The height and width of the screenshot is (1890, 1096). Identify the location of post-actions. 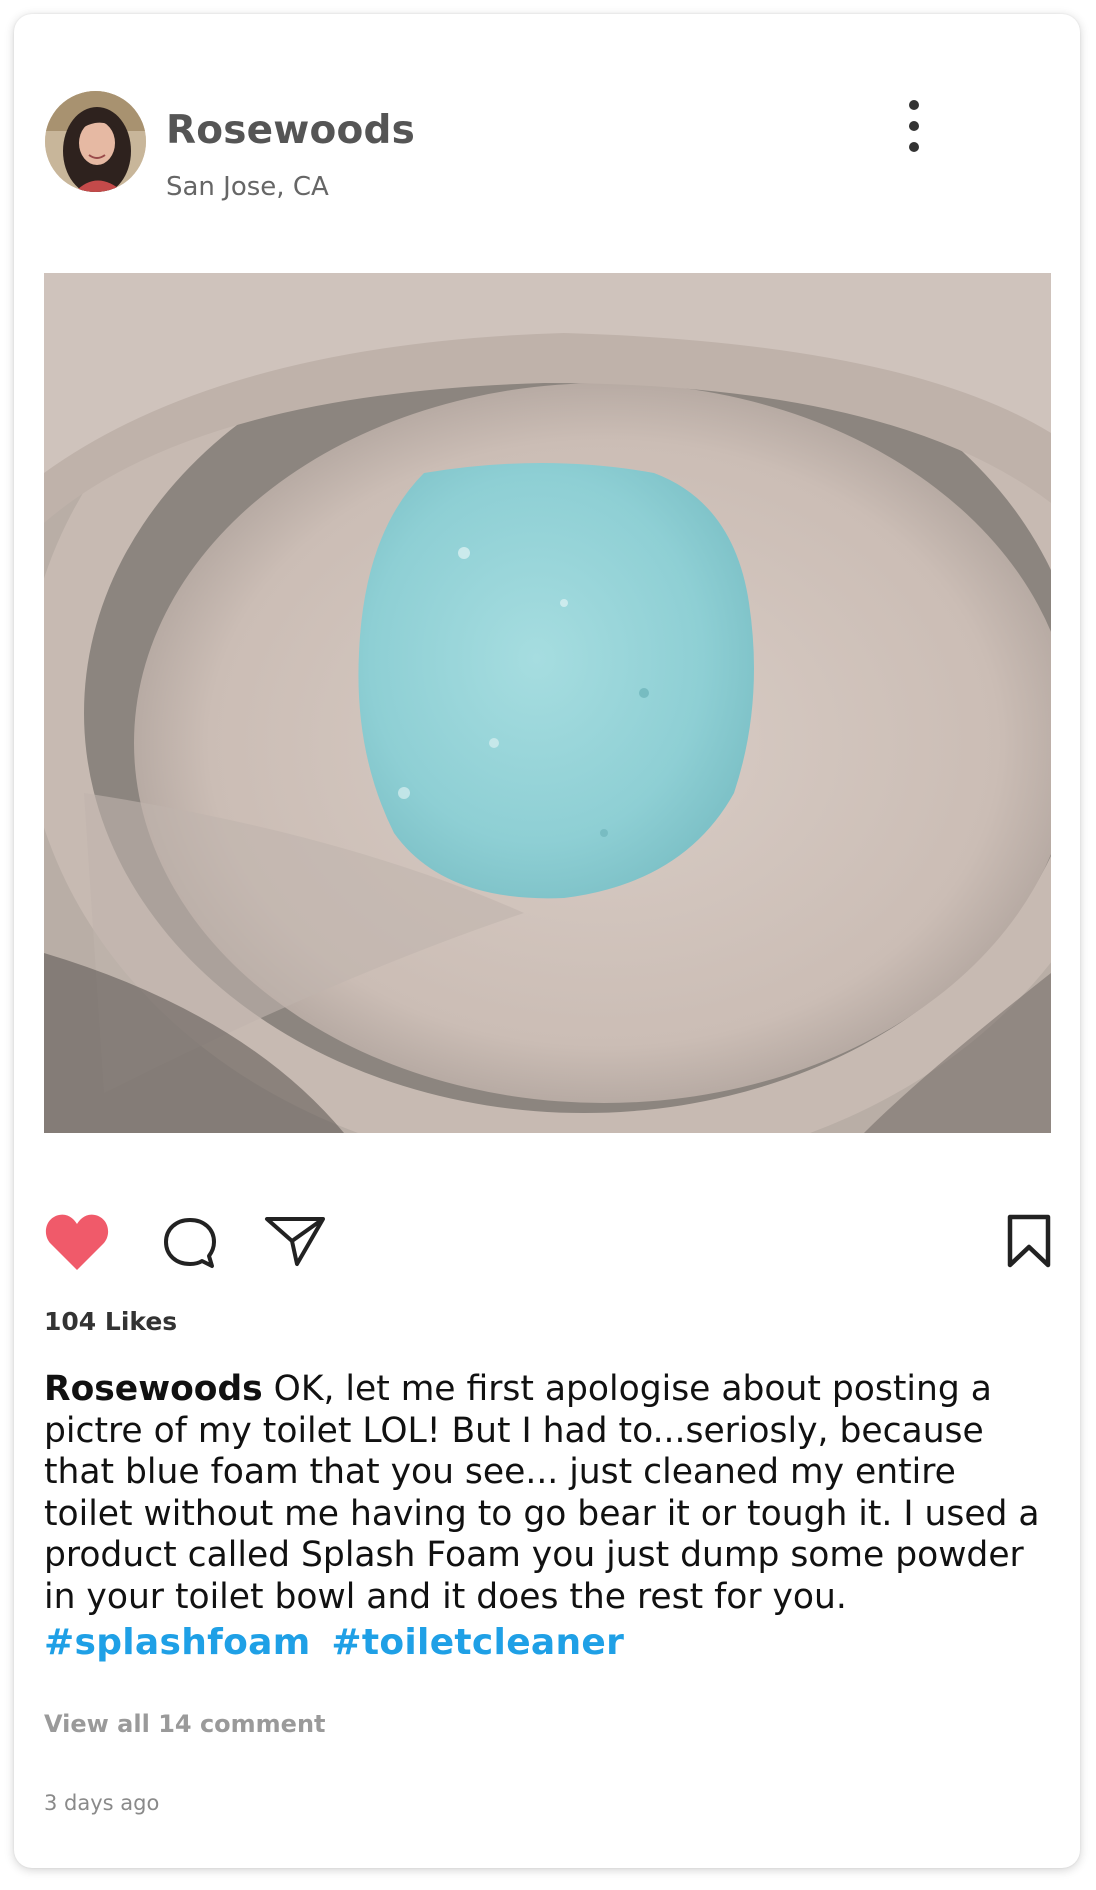
(547, 1242).